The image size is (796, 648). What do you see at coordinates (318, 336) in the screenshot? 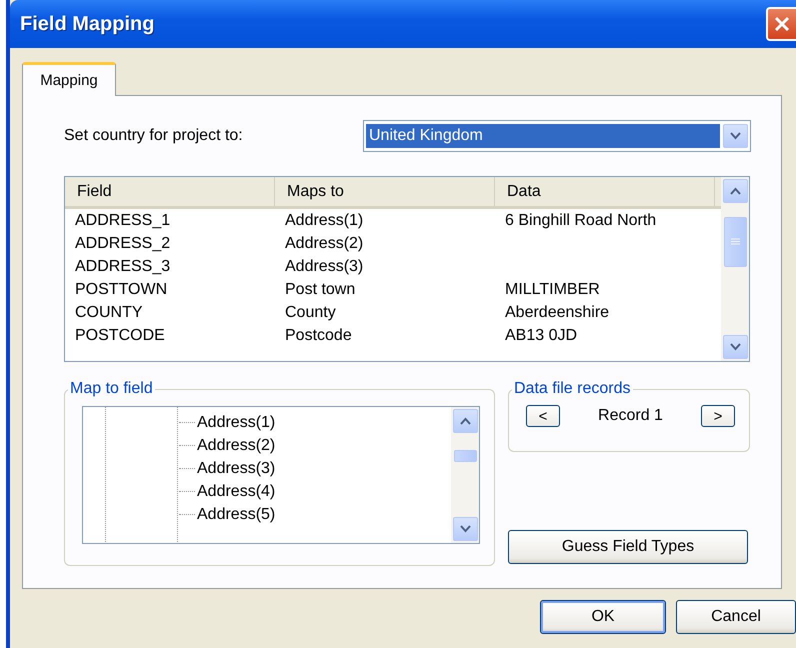
I see `table-cell-text: Postcode` at bounding box center [318, 336].